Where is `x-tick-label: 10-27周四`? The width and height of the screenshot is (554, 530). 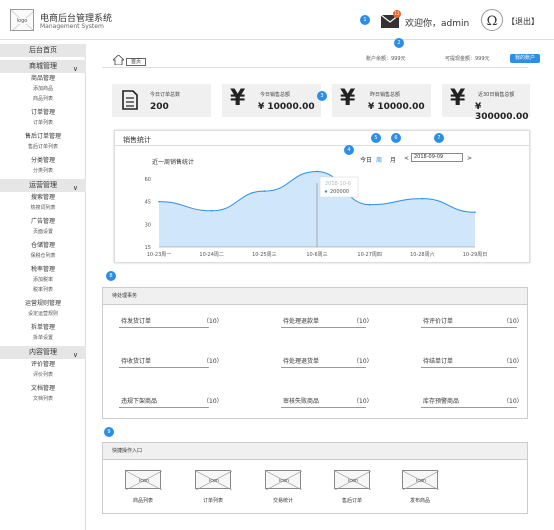
x-tick-label: 10-27周四 is located at coordinates (369, 255).